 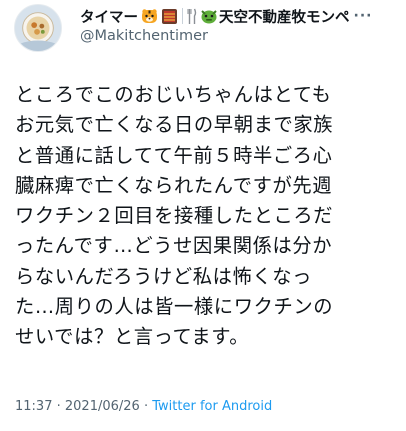 What do you see at coordinates (174, 185) in the screenshot?
I see `tweet-line: 臓麻痺で亡くなられたんですが先週` at bounding box center [174, 185].